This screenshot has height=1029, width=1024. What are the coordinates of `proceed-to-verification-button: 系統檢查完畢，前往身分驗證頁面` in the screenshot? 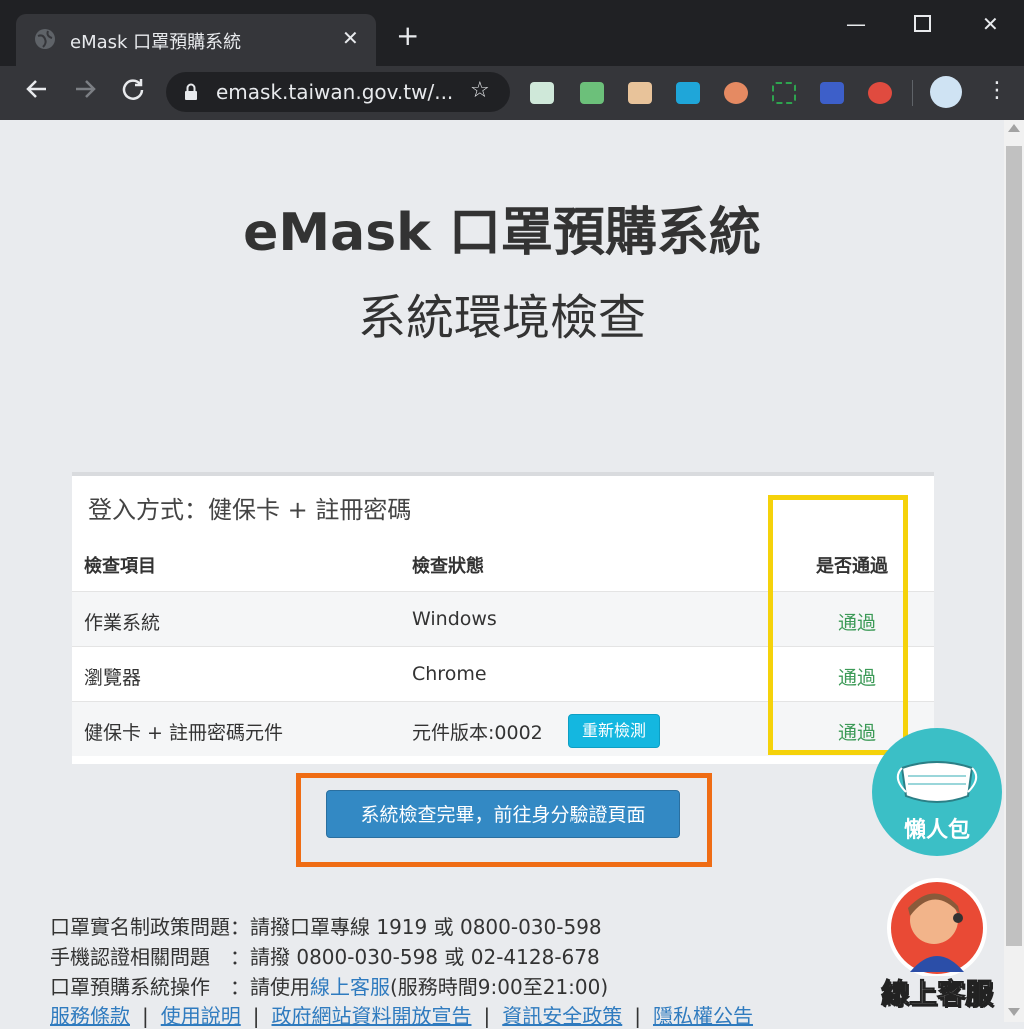 It's located at (503, 814).